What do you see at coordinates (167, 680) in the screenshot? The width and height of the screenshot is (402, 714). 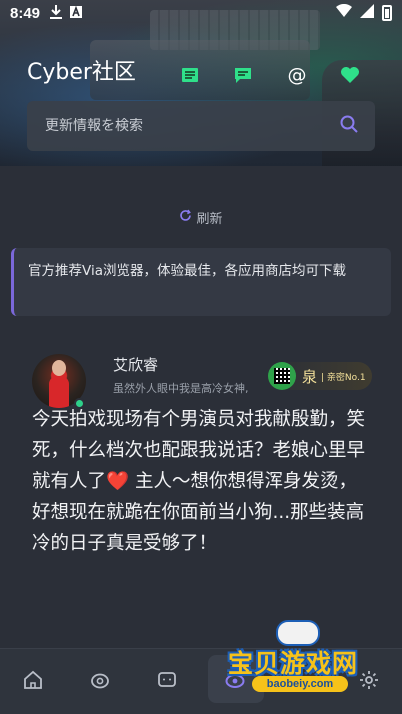 I see `chat-icon` at bounding box center [167, 680].